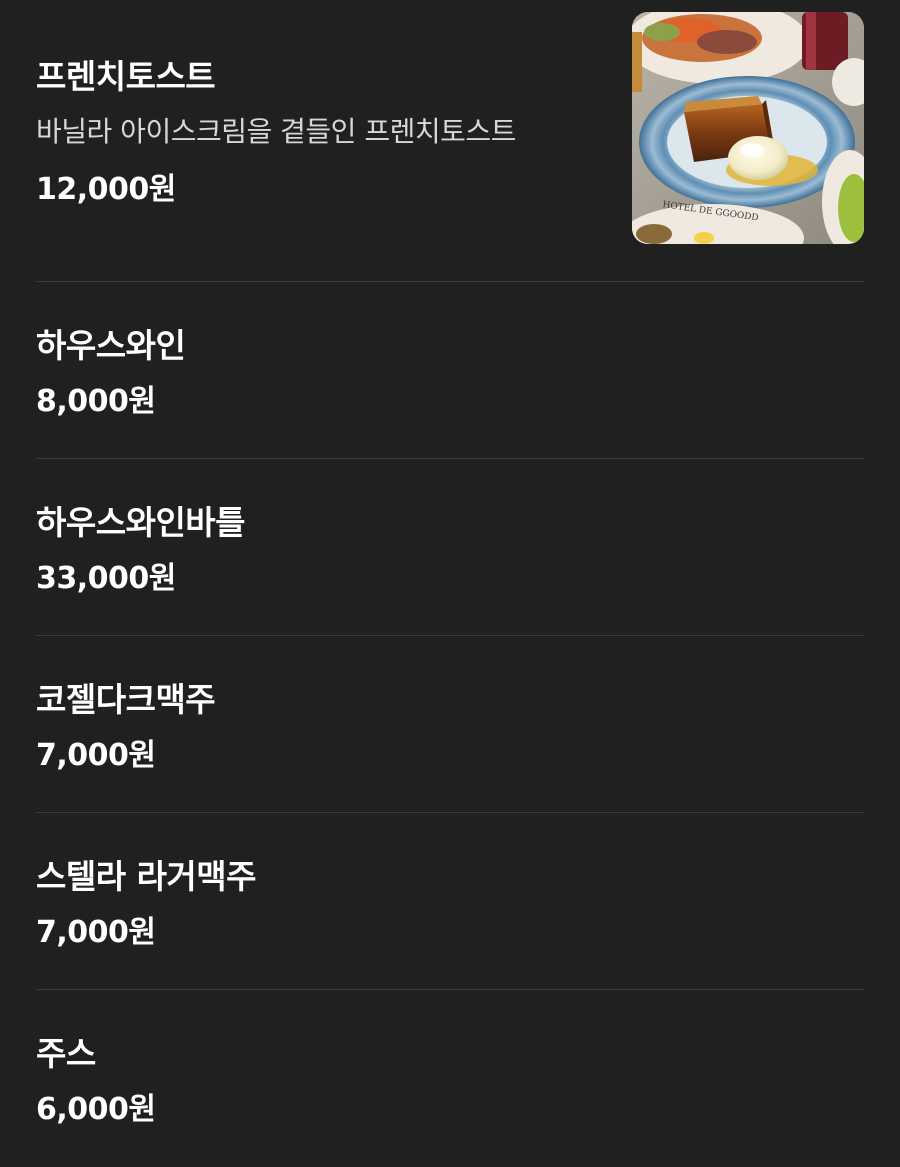 The image size is (900, 1167). Describe the element at coordinates (106, 578) in the screenshot. I see `menu-item-price: 33,000원` at that location.